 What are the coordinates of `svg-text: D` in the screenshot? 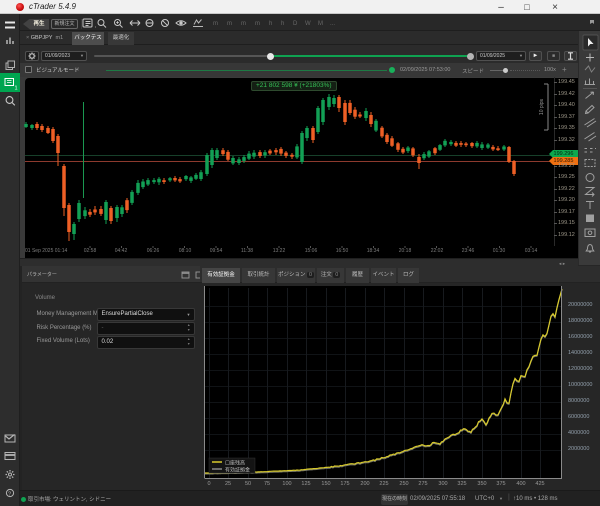 It's located at (295, 24).